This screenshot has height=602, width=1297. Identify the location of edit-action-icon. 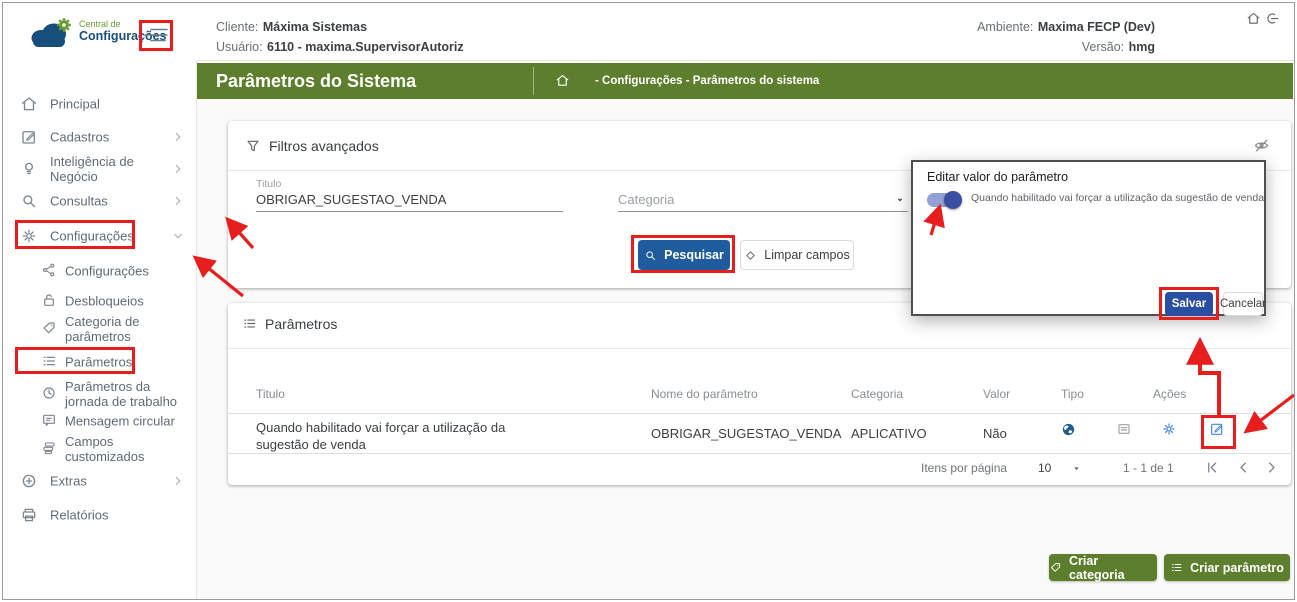
(1217, 429).